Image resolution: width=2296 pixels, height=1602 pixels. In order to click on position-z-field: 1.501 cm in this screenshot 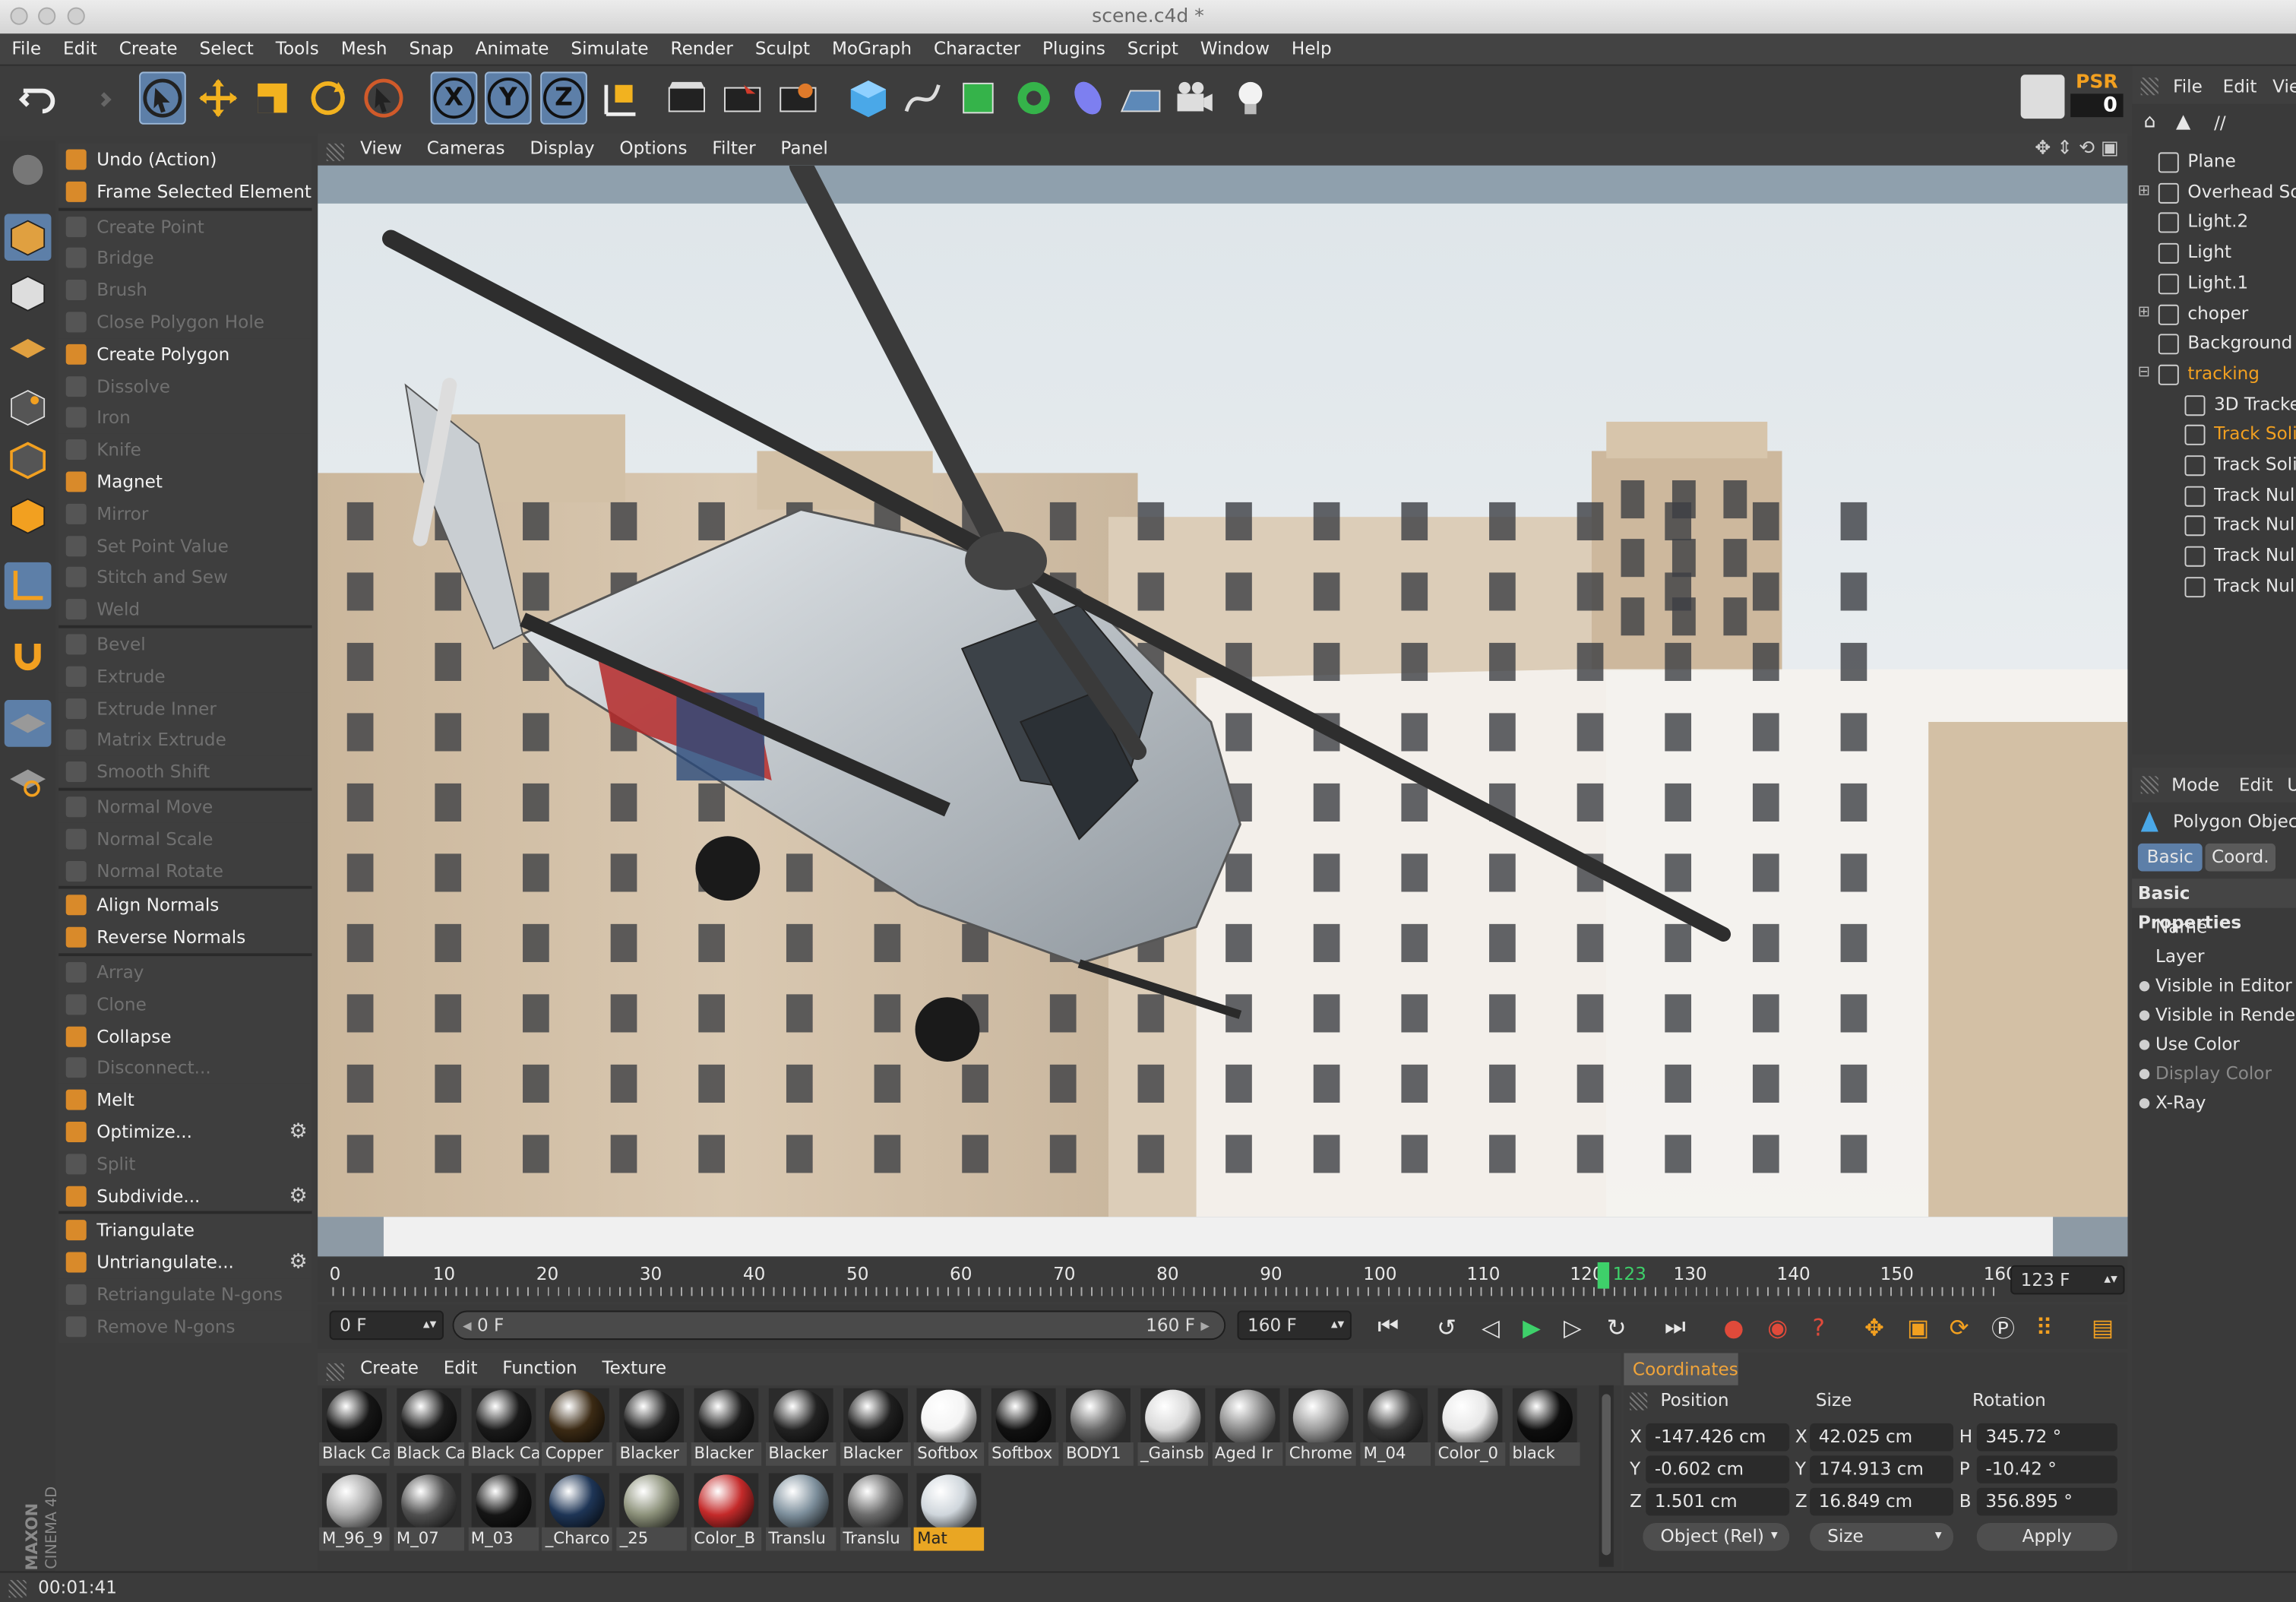, I will do `click(1718, 1502)`.